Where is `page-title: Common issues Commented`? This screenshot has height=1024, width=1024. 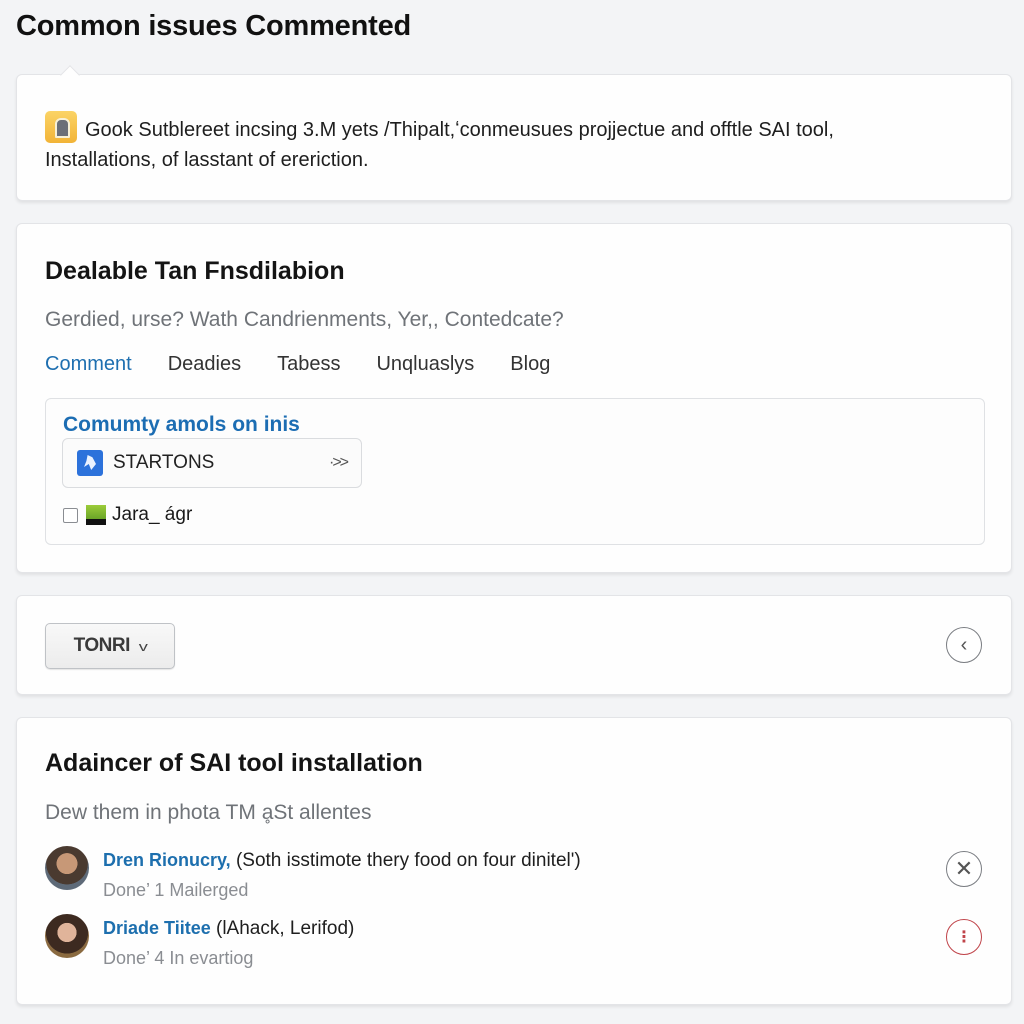 page-title: Common issues Commented is located at coordinates (214, 26).